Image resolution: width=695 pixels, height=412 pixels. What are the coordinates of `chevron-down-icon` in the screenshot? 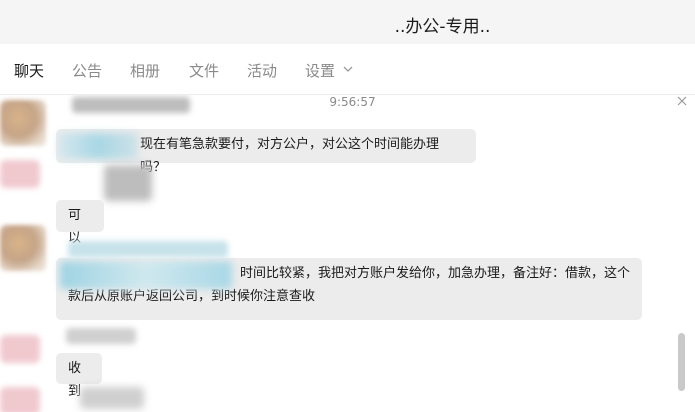 It's located at (348, 69).